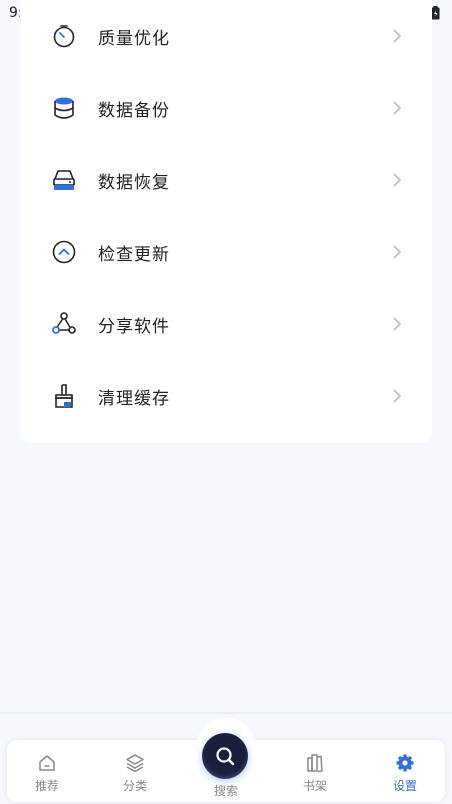 Image resolution: width=452 pixels, height=804 pixels. I want to click on share-icon, so click(64, 323).